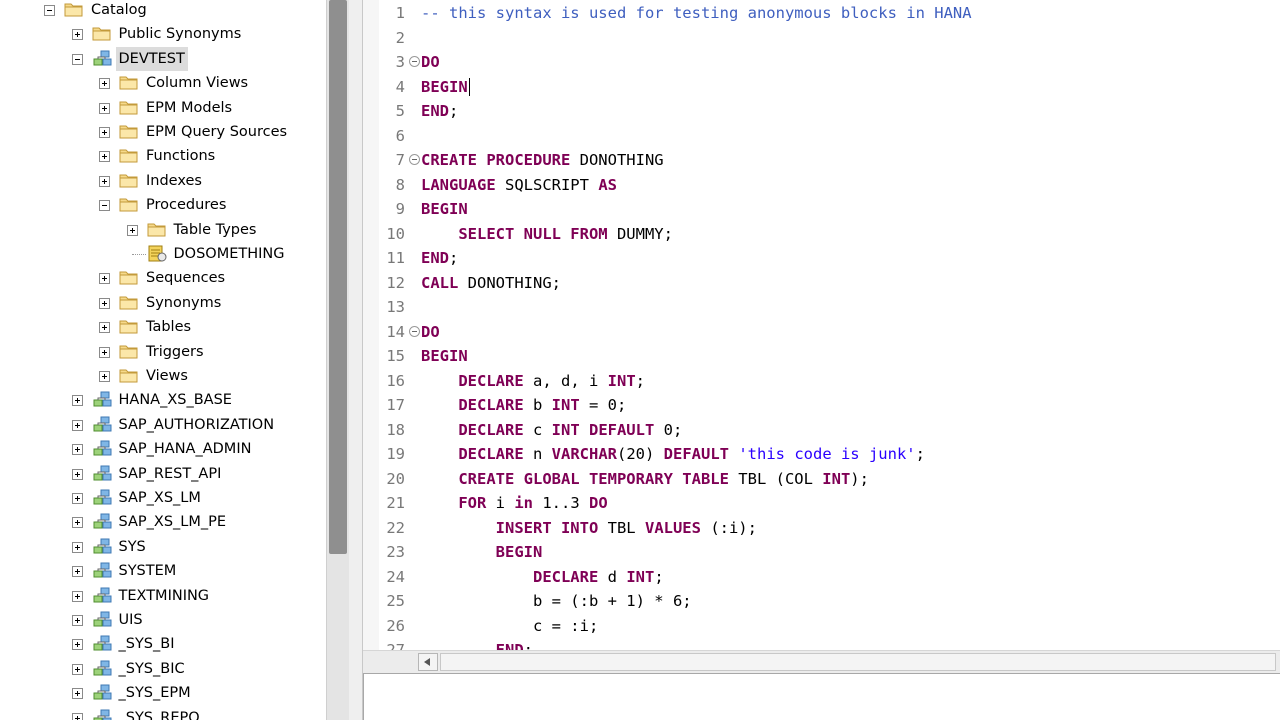 The width and height of the screenshot is (1280, 720). What do you see at coordinates (180, 156) in the screenshot?
I see `tree-node-label: Functions` at bounding box center [180, 156].